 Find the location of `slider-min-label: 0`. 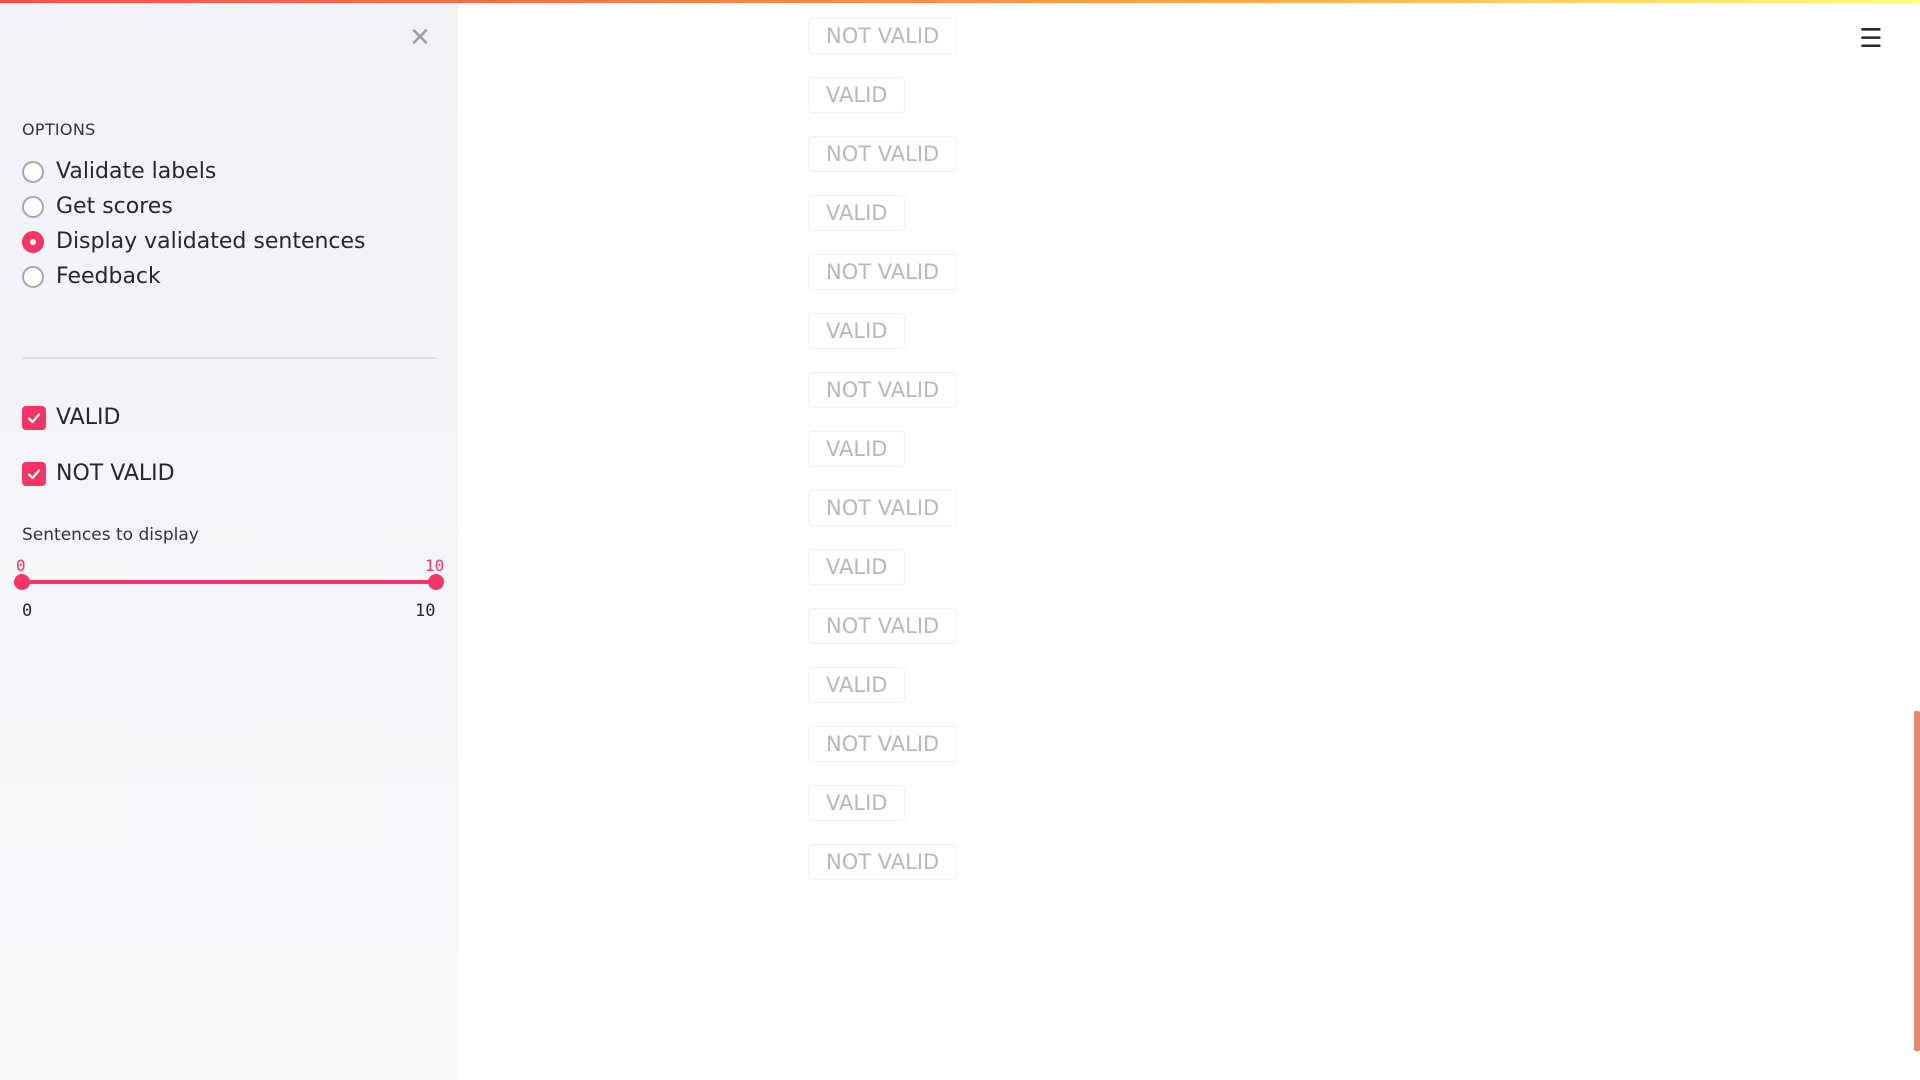

slider-min-label: 0 is located at coordinates (27, 611).